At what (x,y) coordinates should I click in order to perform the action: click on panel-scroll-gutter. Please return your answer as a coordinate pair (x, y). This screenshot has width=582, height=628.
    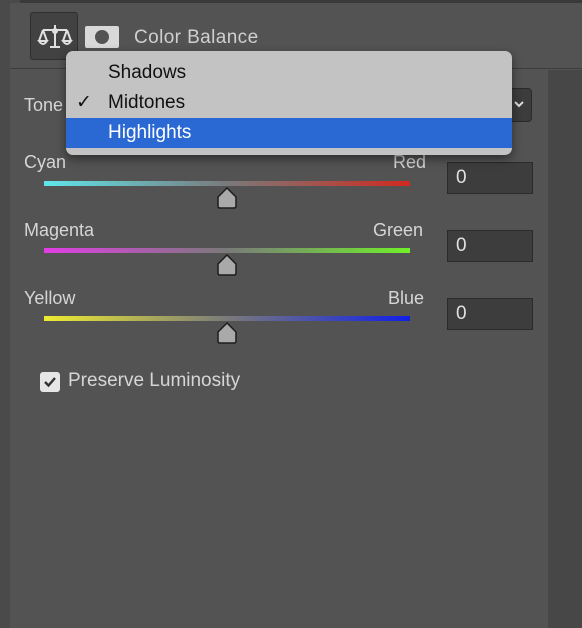
    Looking at the image, I should click on (565, 349).